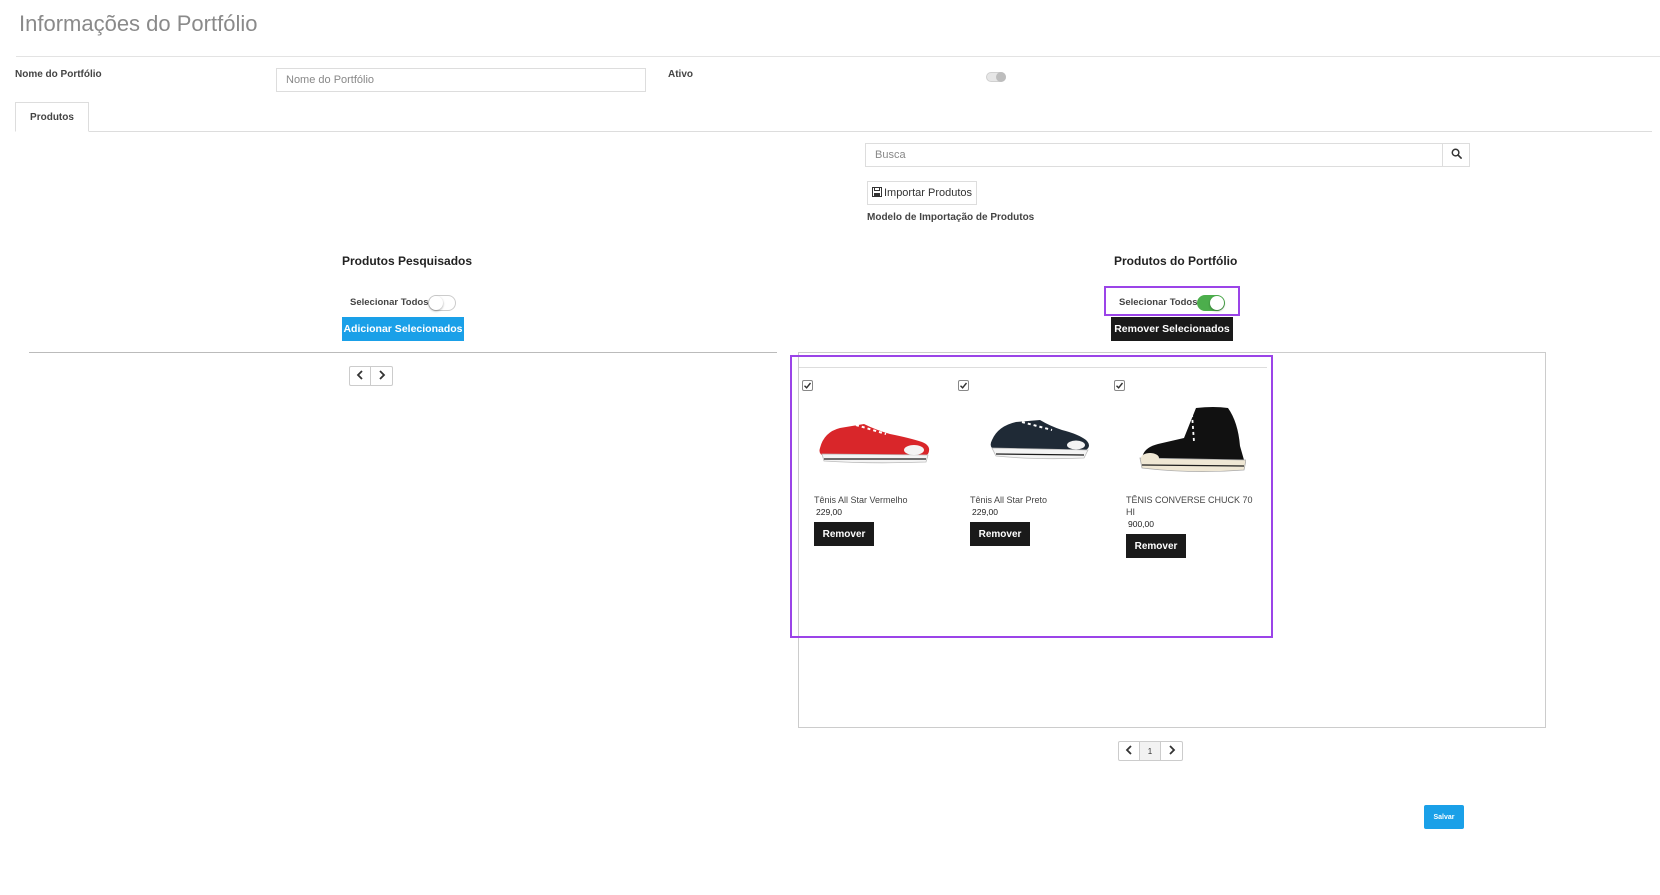  I want to click on active-toggle, so click(996, 77).